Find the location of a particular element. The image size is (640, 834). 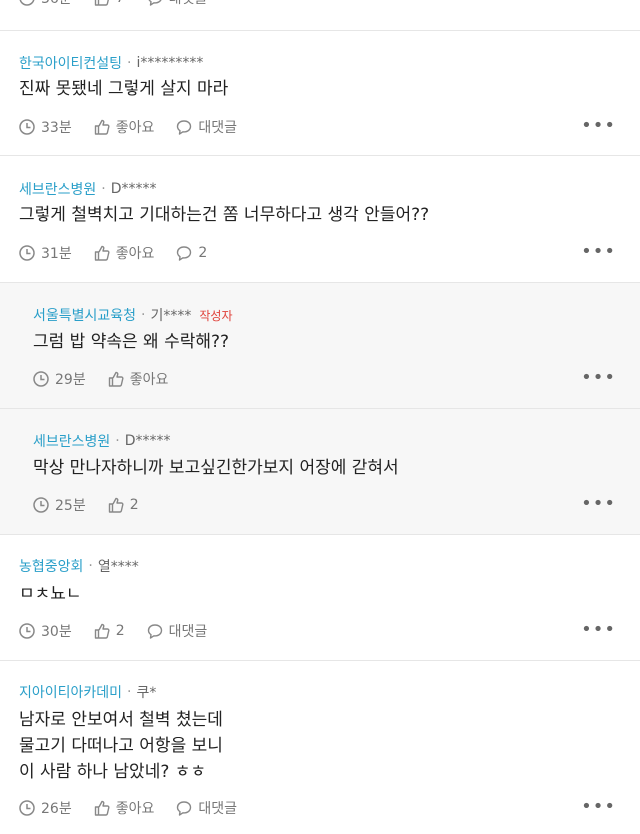

comment-meta: 한국아이티컨설팅 · i********* is located at coordinates (111, 63).